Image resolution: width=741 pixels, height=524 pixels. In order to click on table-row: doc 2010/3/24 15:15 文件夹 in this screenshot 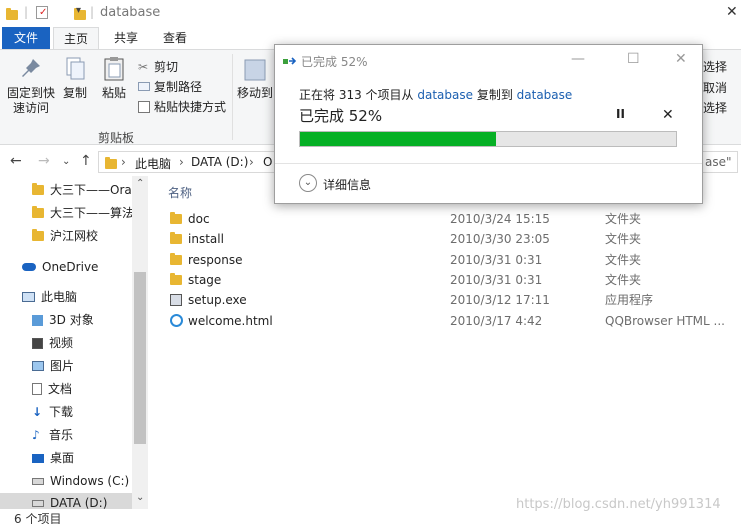, I will do `click(450, 219)`.